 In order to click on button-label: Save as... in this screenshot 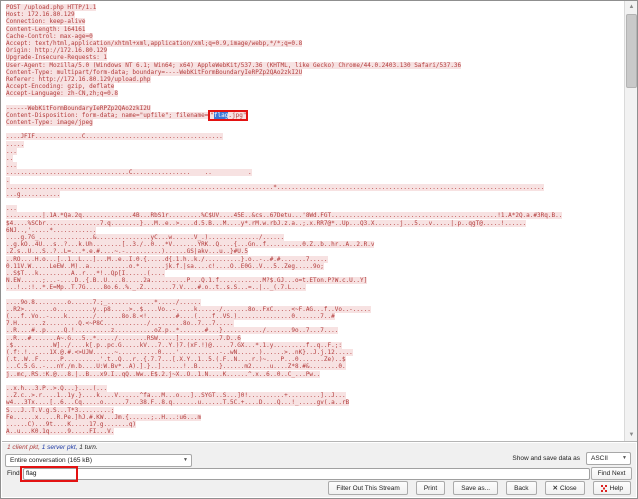, I will do `click(476, 488)`.